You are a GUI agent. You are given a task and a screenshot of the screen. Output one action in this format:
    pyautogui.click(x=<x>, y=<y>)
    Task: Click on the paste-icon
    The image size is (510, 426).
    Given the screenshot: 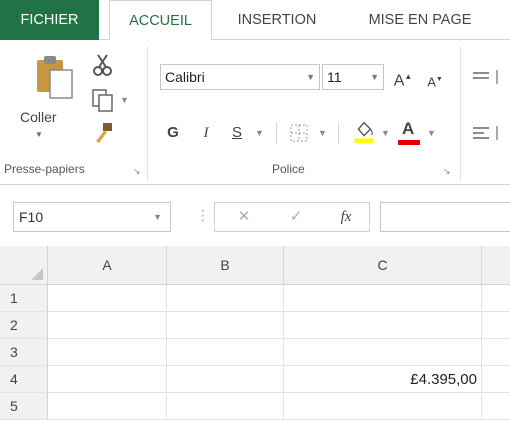 What is the action you would take?
    pyautogui.click(x=55, y=77)
    